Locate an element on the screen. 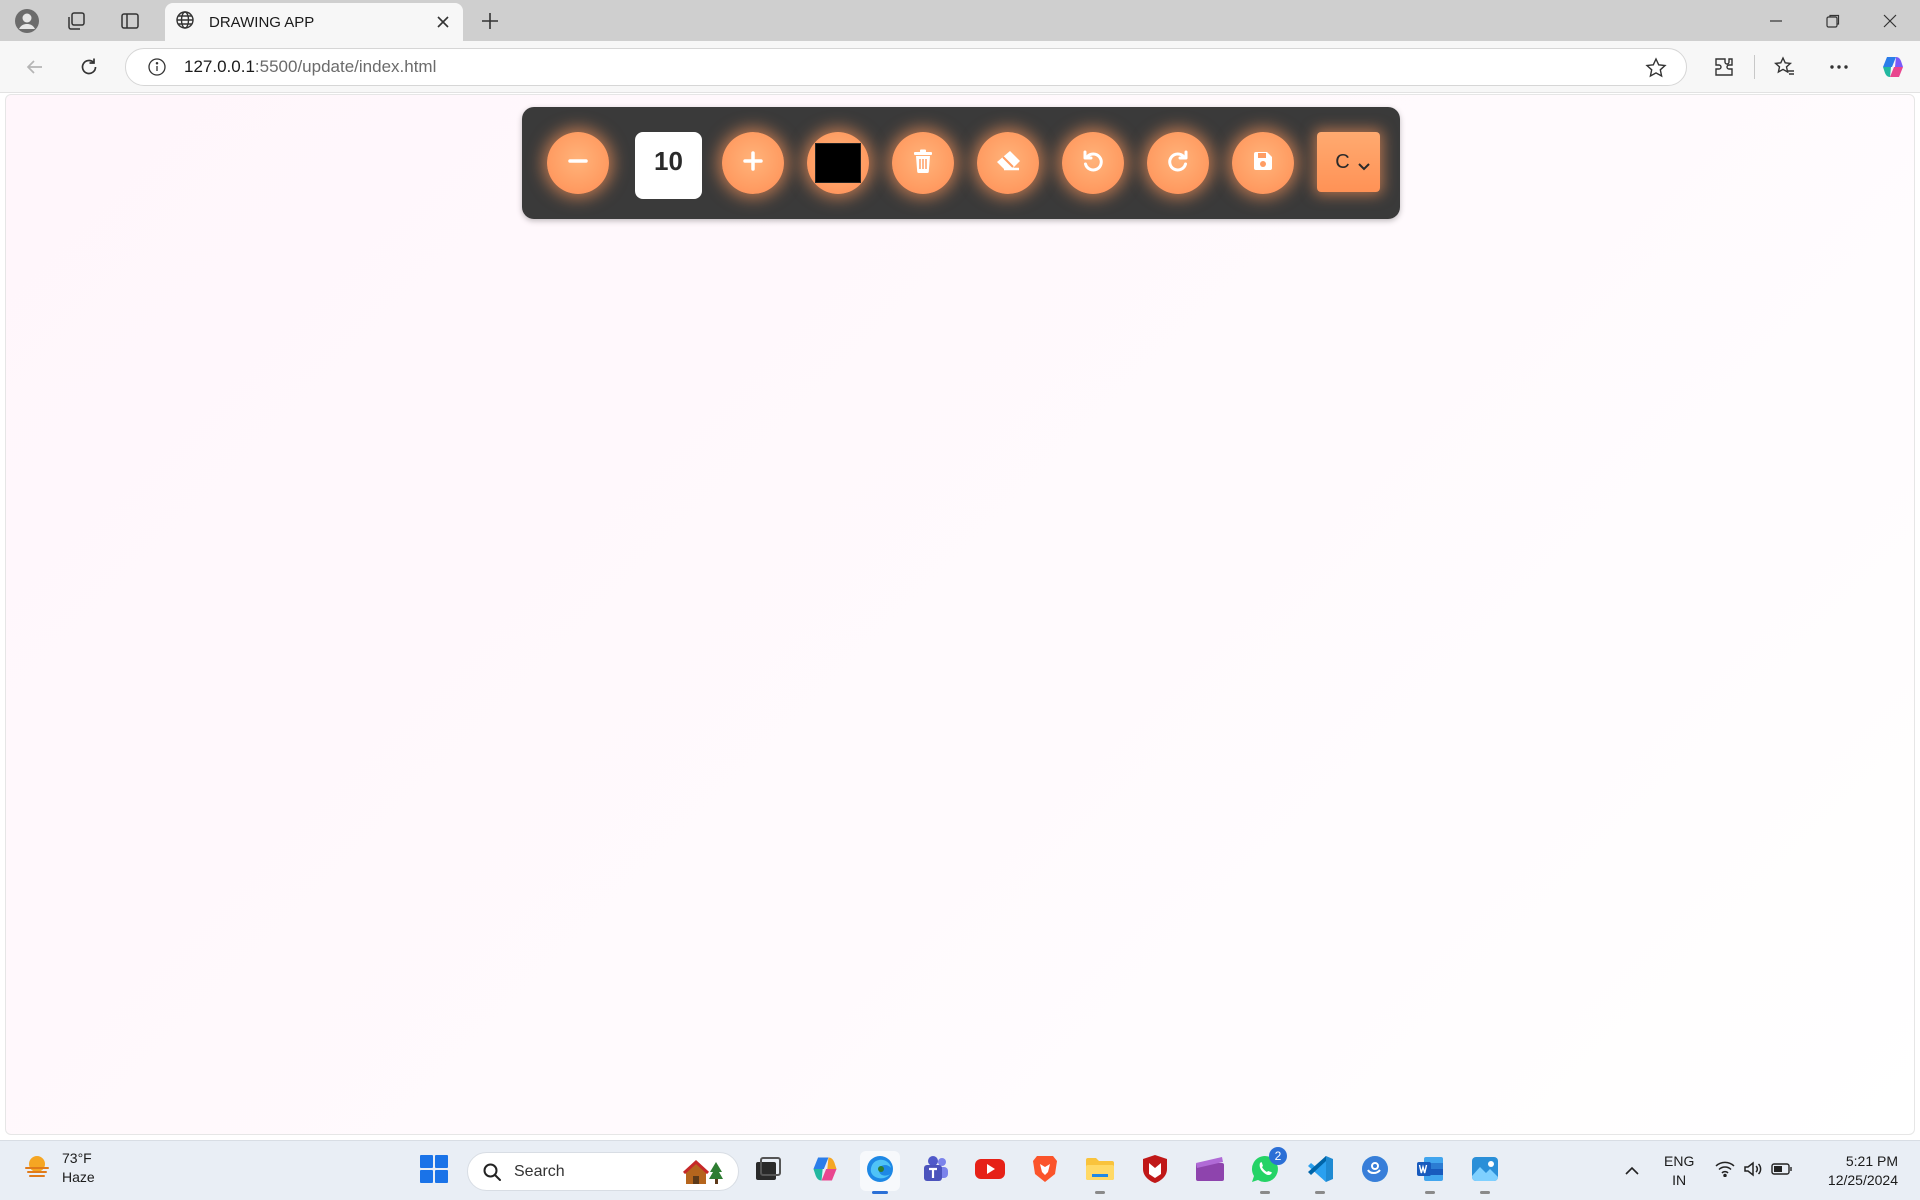  url-text: 127.0.0.1:5500/update/index.html is located at coordinates (310, 67).